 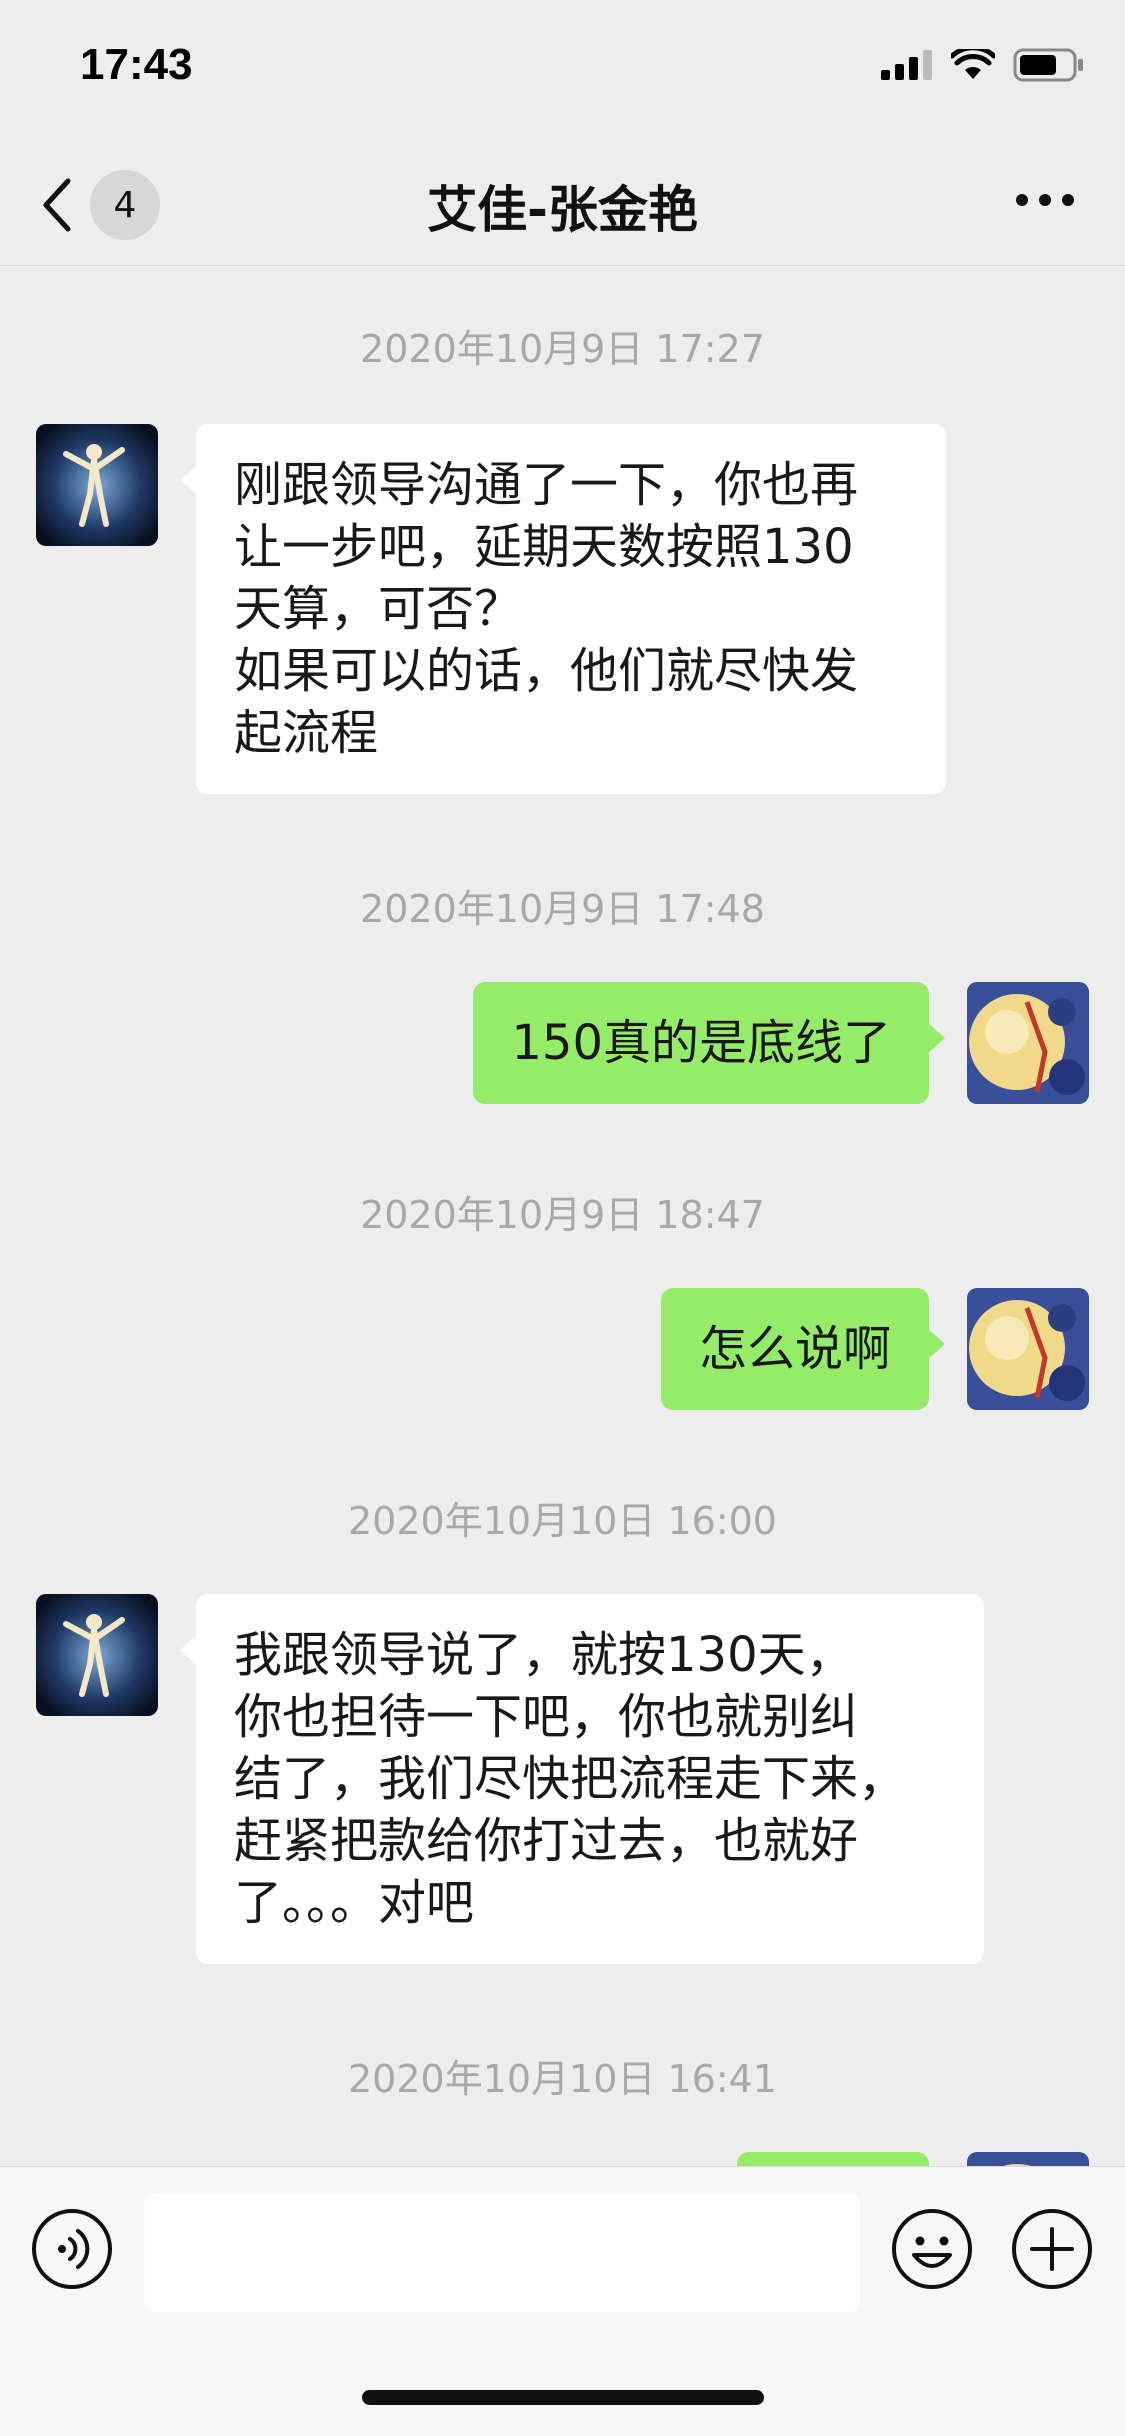 What do you see at coordinates (570, 1779) in the screenshot?
I see `message-line: 结了，我们尽快把流程走下来，` at bounding box center [570, 1779].